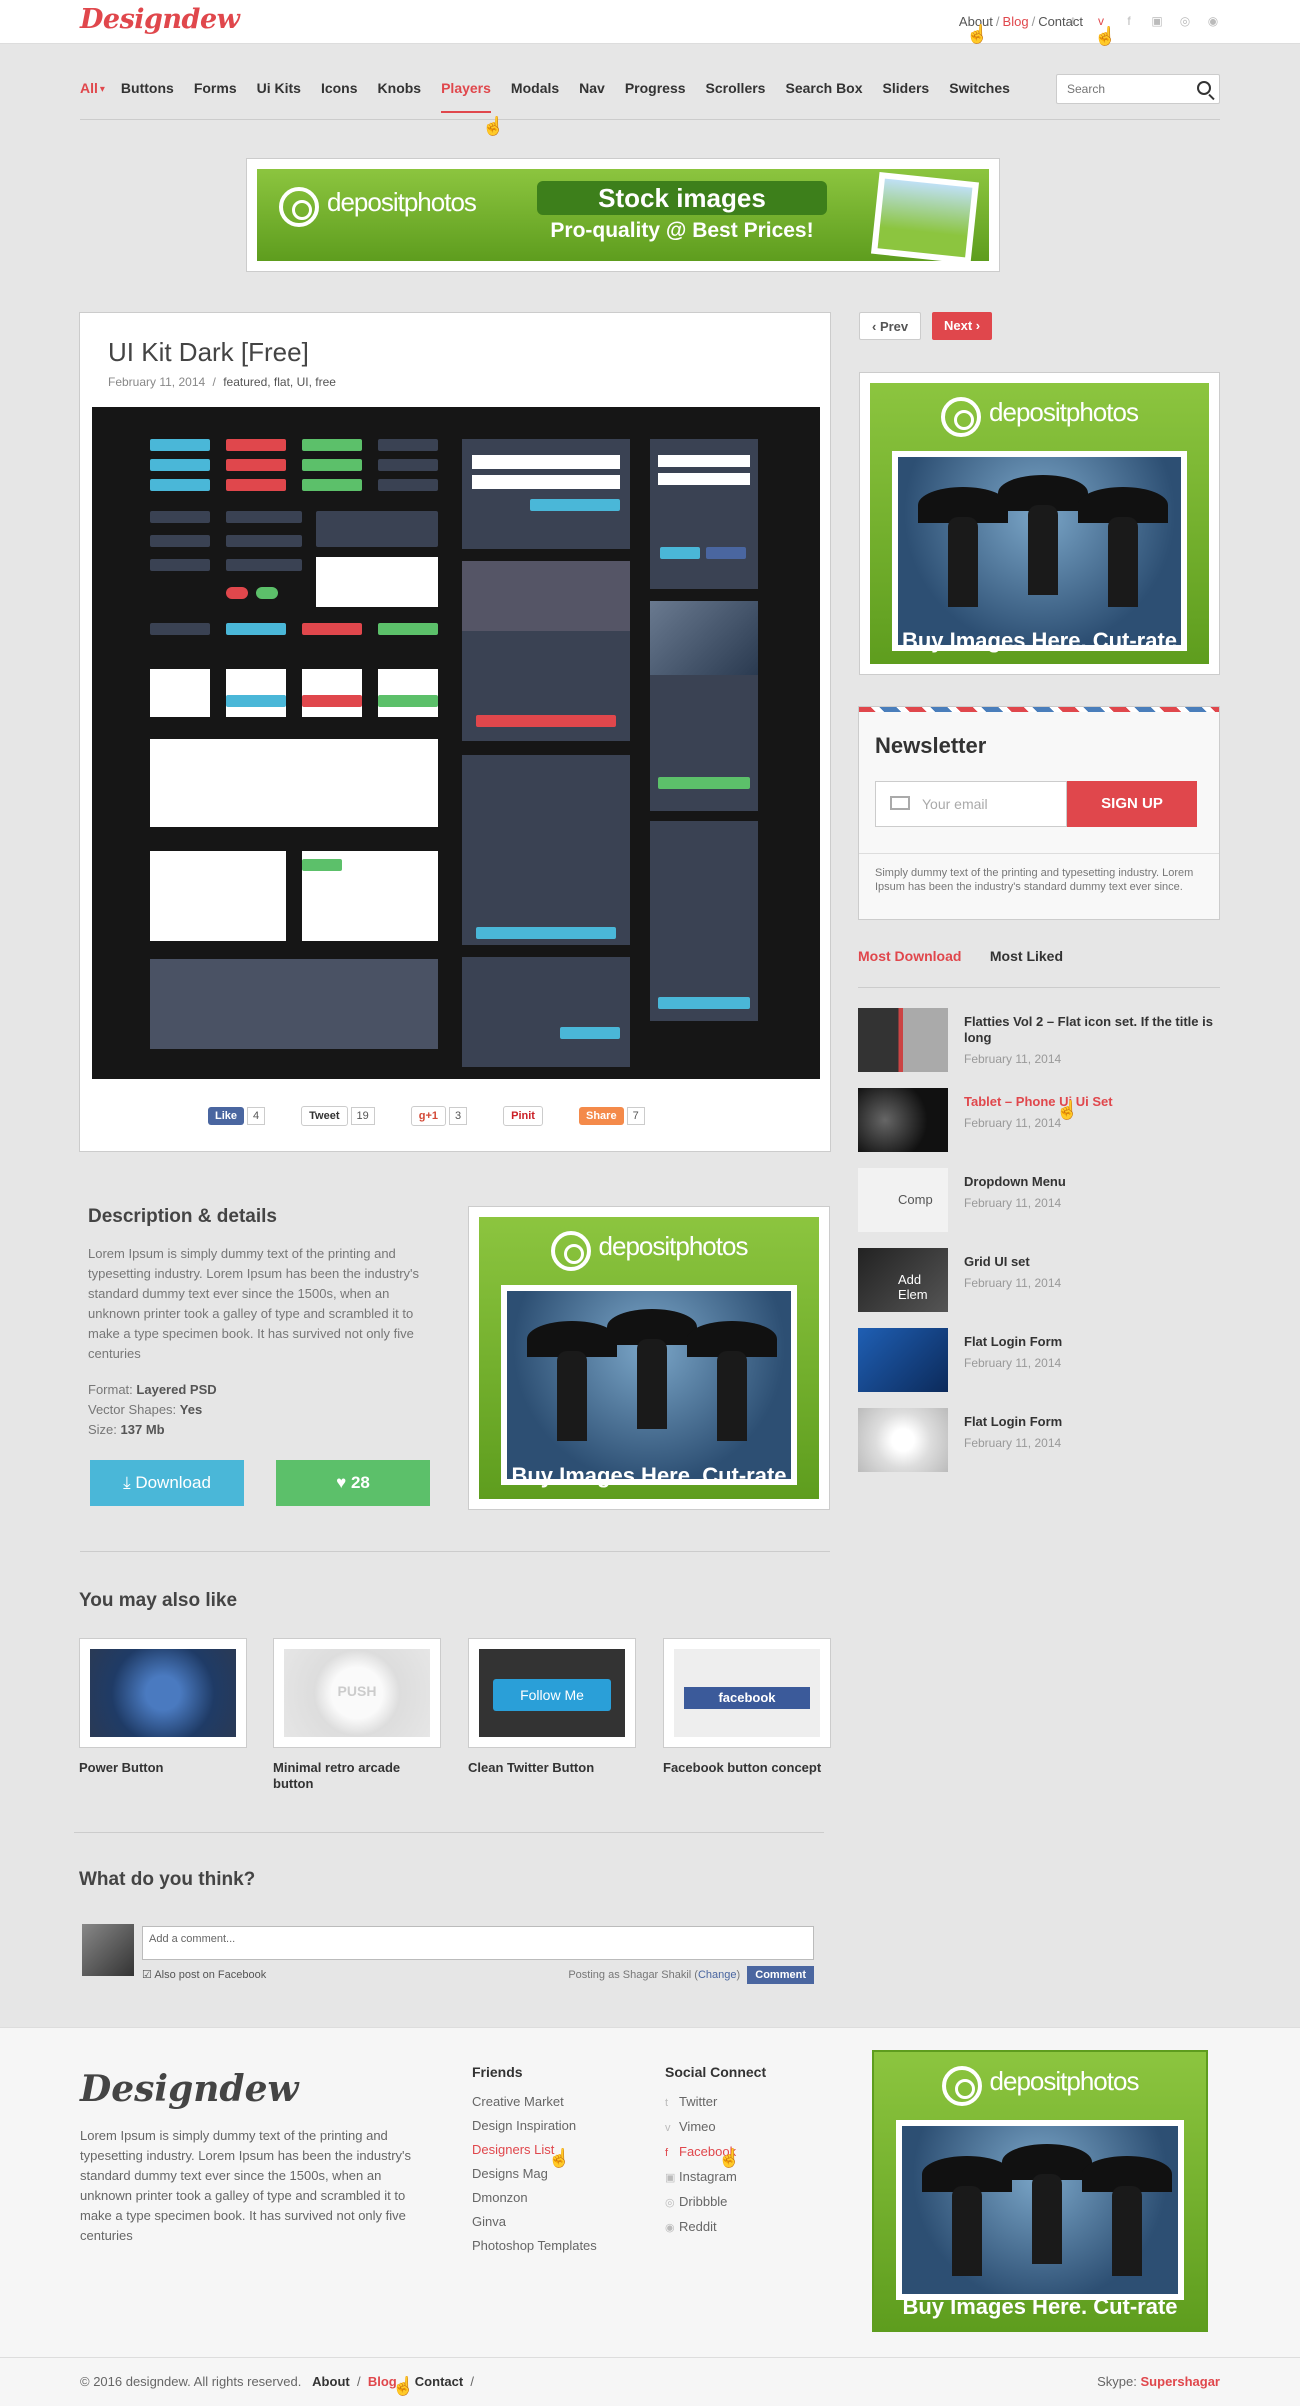 Image resolution: width=1300 pixels, height=2406 pixels. I want to click on signup-button: SIGN UP, so click(1132, 804).